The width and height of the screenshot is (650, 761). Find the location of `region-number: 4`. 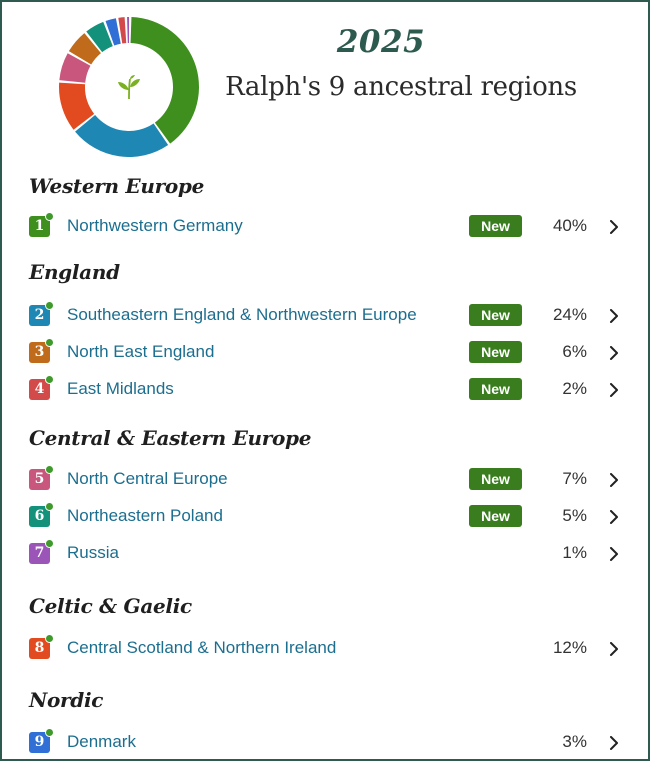

region-number: 4 is located at coordinates (39, 389).